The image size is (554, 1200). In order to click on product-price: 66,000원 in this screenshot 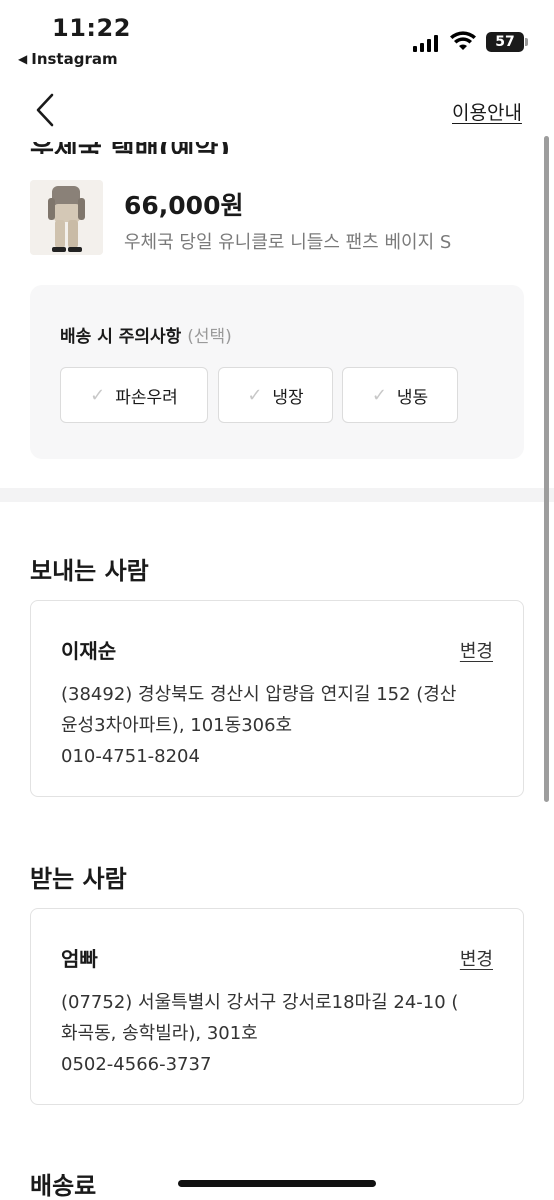, I will do `click(184, 205)`.